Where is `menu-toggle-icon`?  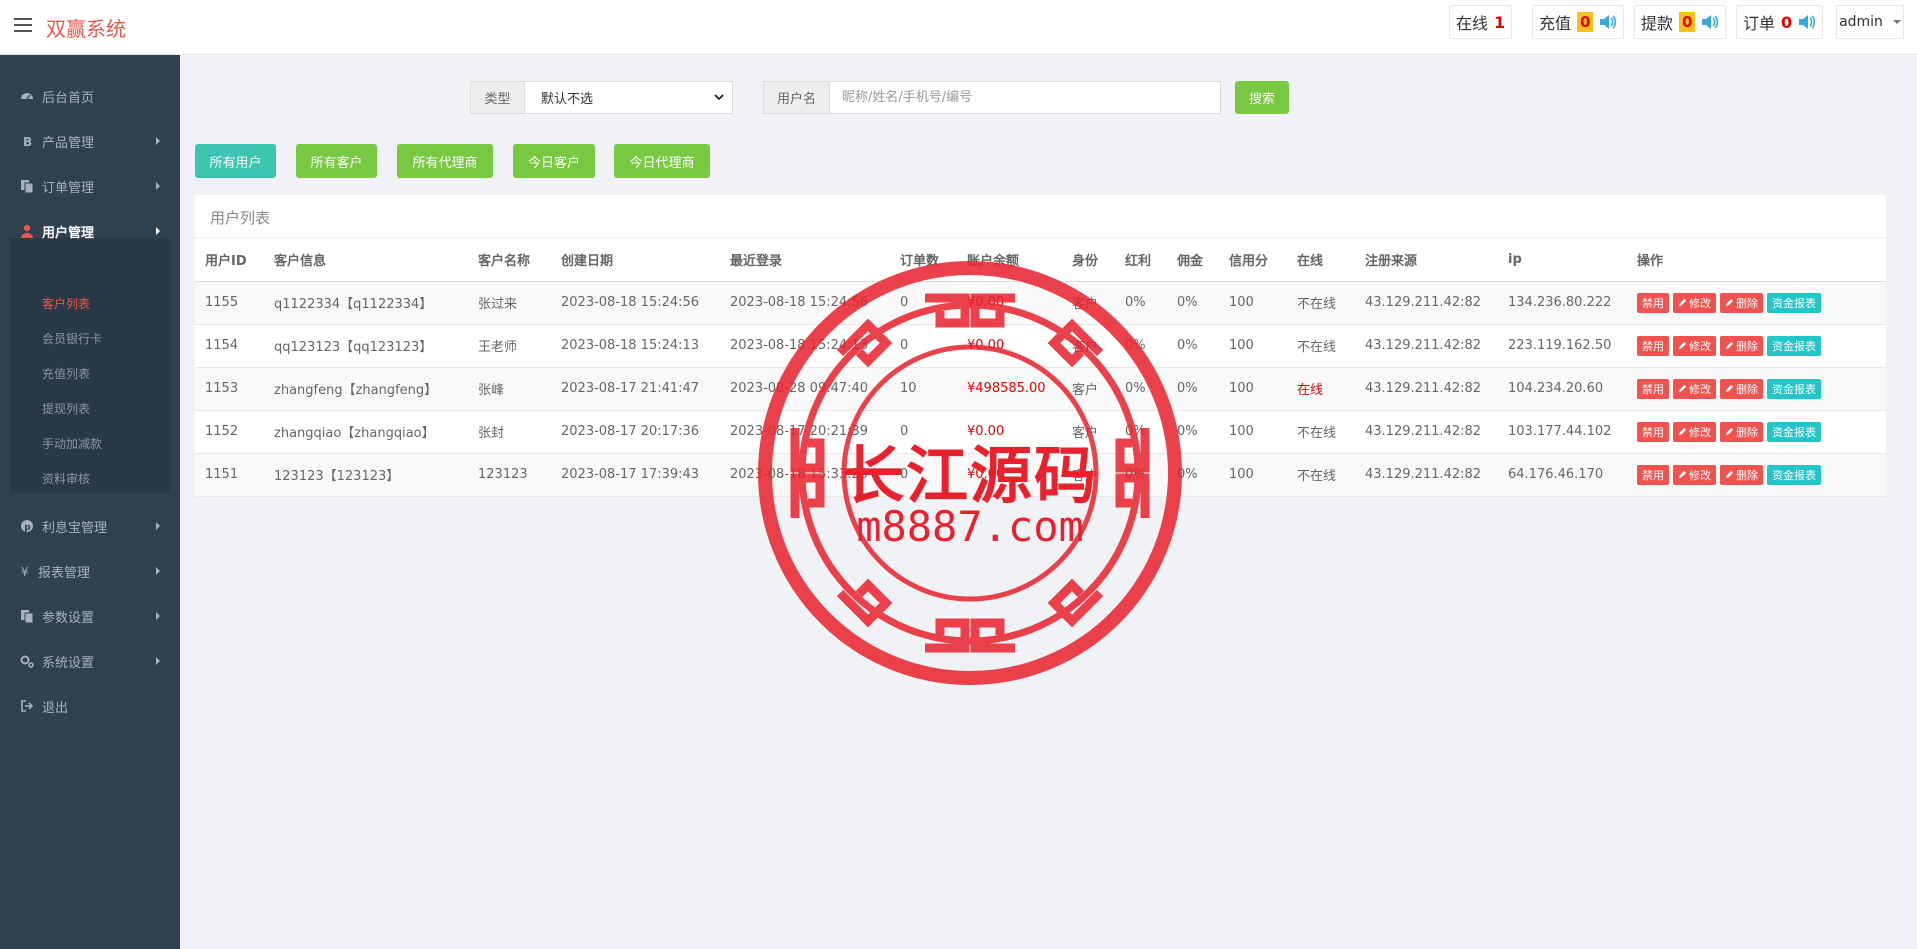 menu-toggle-icon is located at coordinates (23, 25).